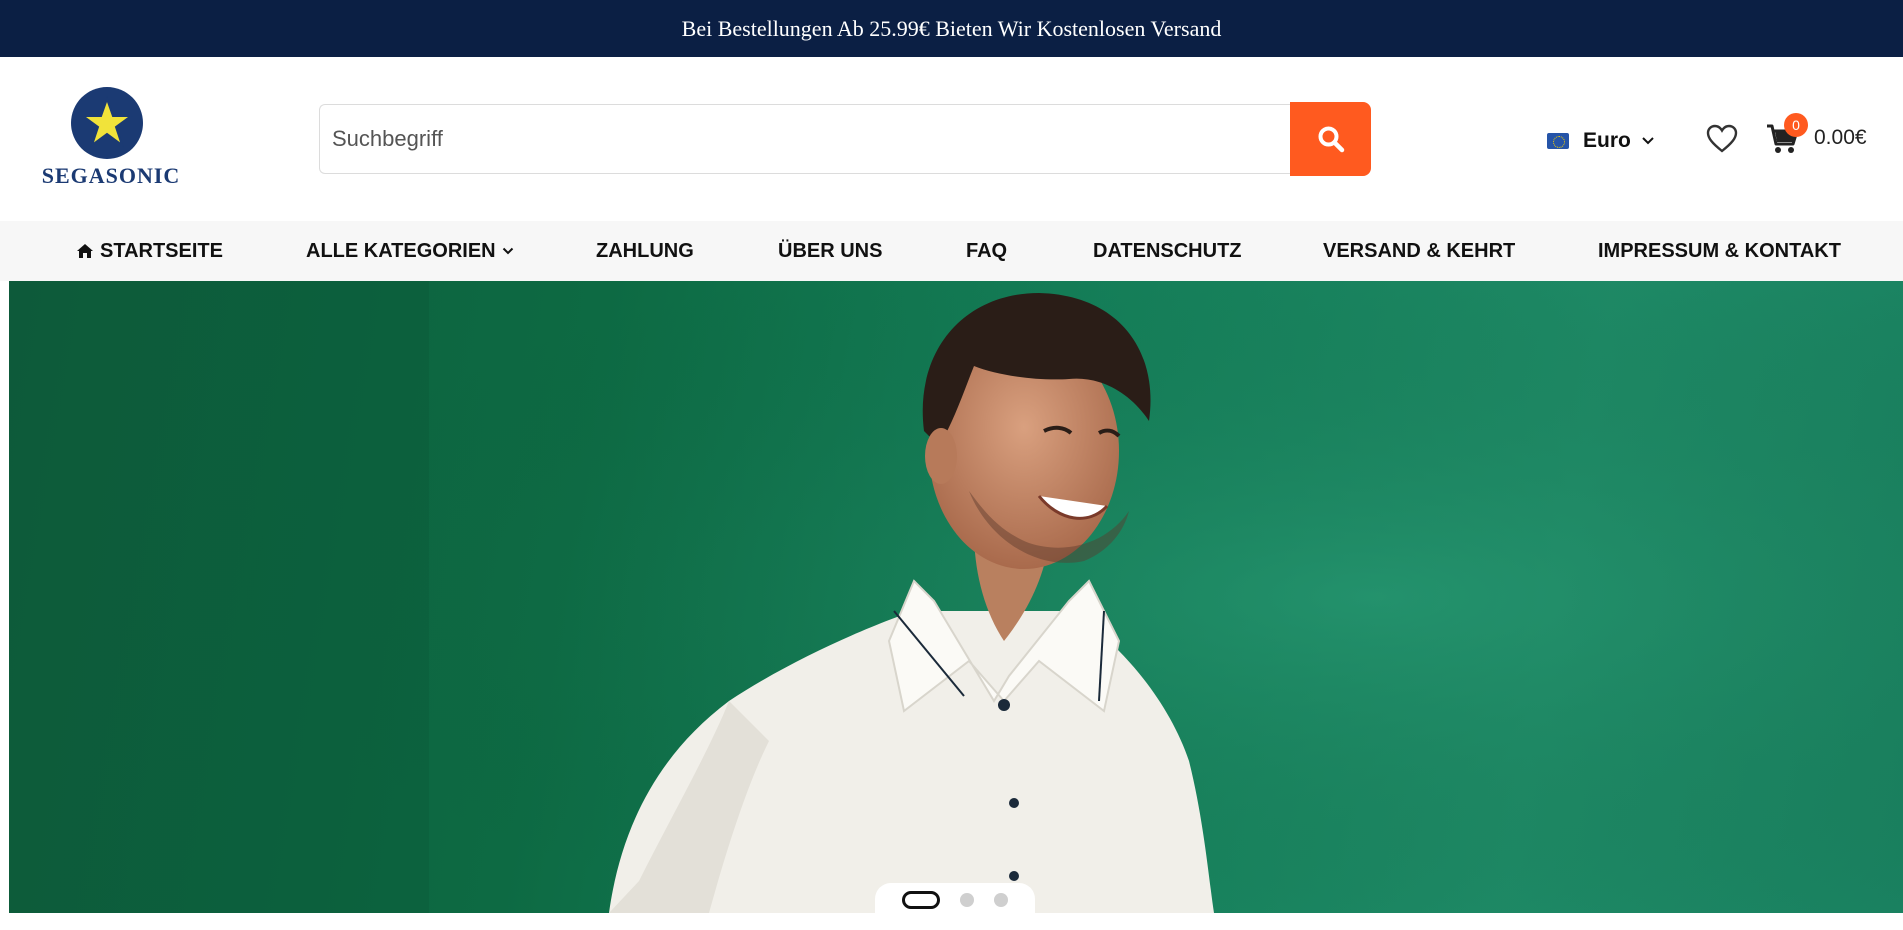 The image size is (1903, 930). I want to click on nav-item-label: ALLE KATEGORIEN, so click(401, 250).